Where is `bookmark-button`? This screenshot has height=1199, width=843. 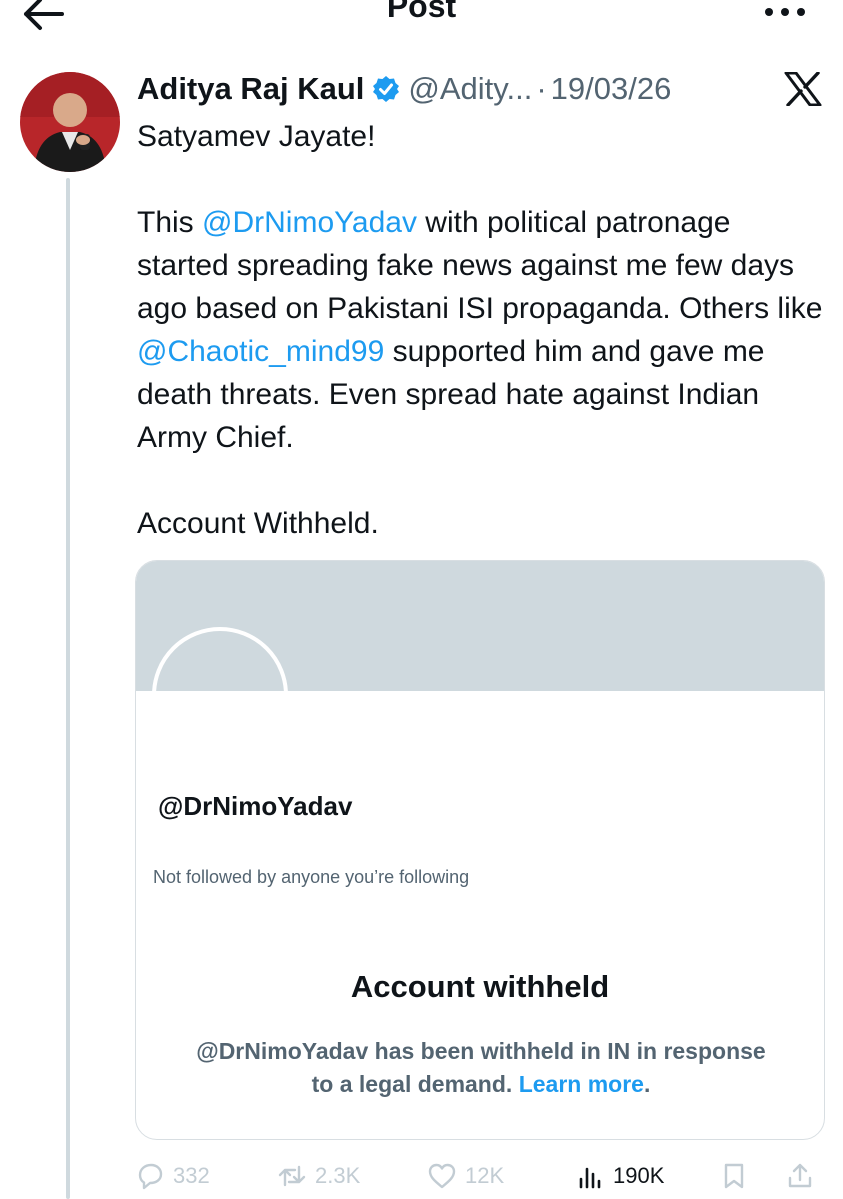
bookmark-button is located at coordinates (738, 1176).